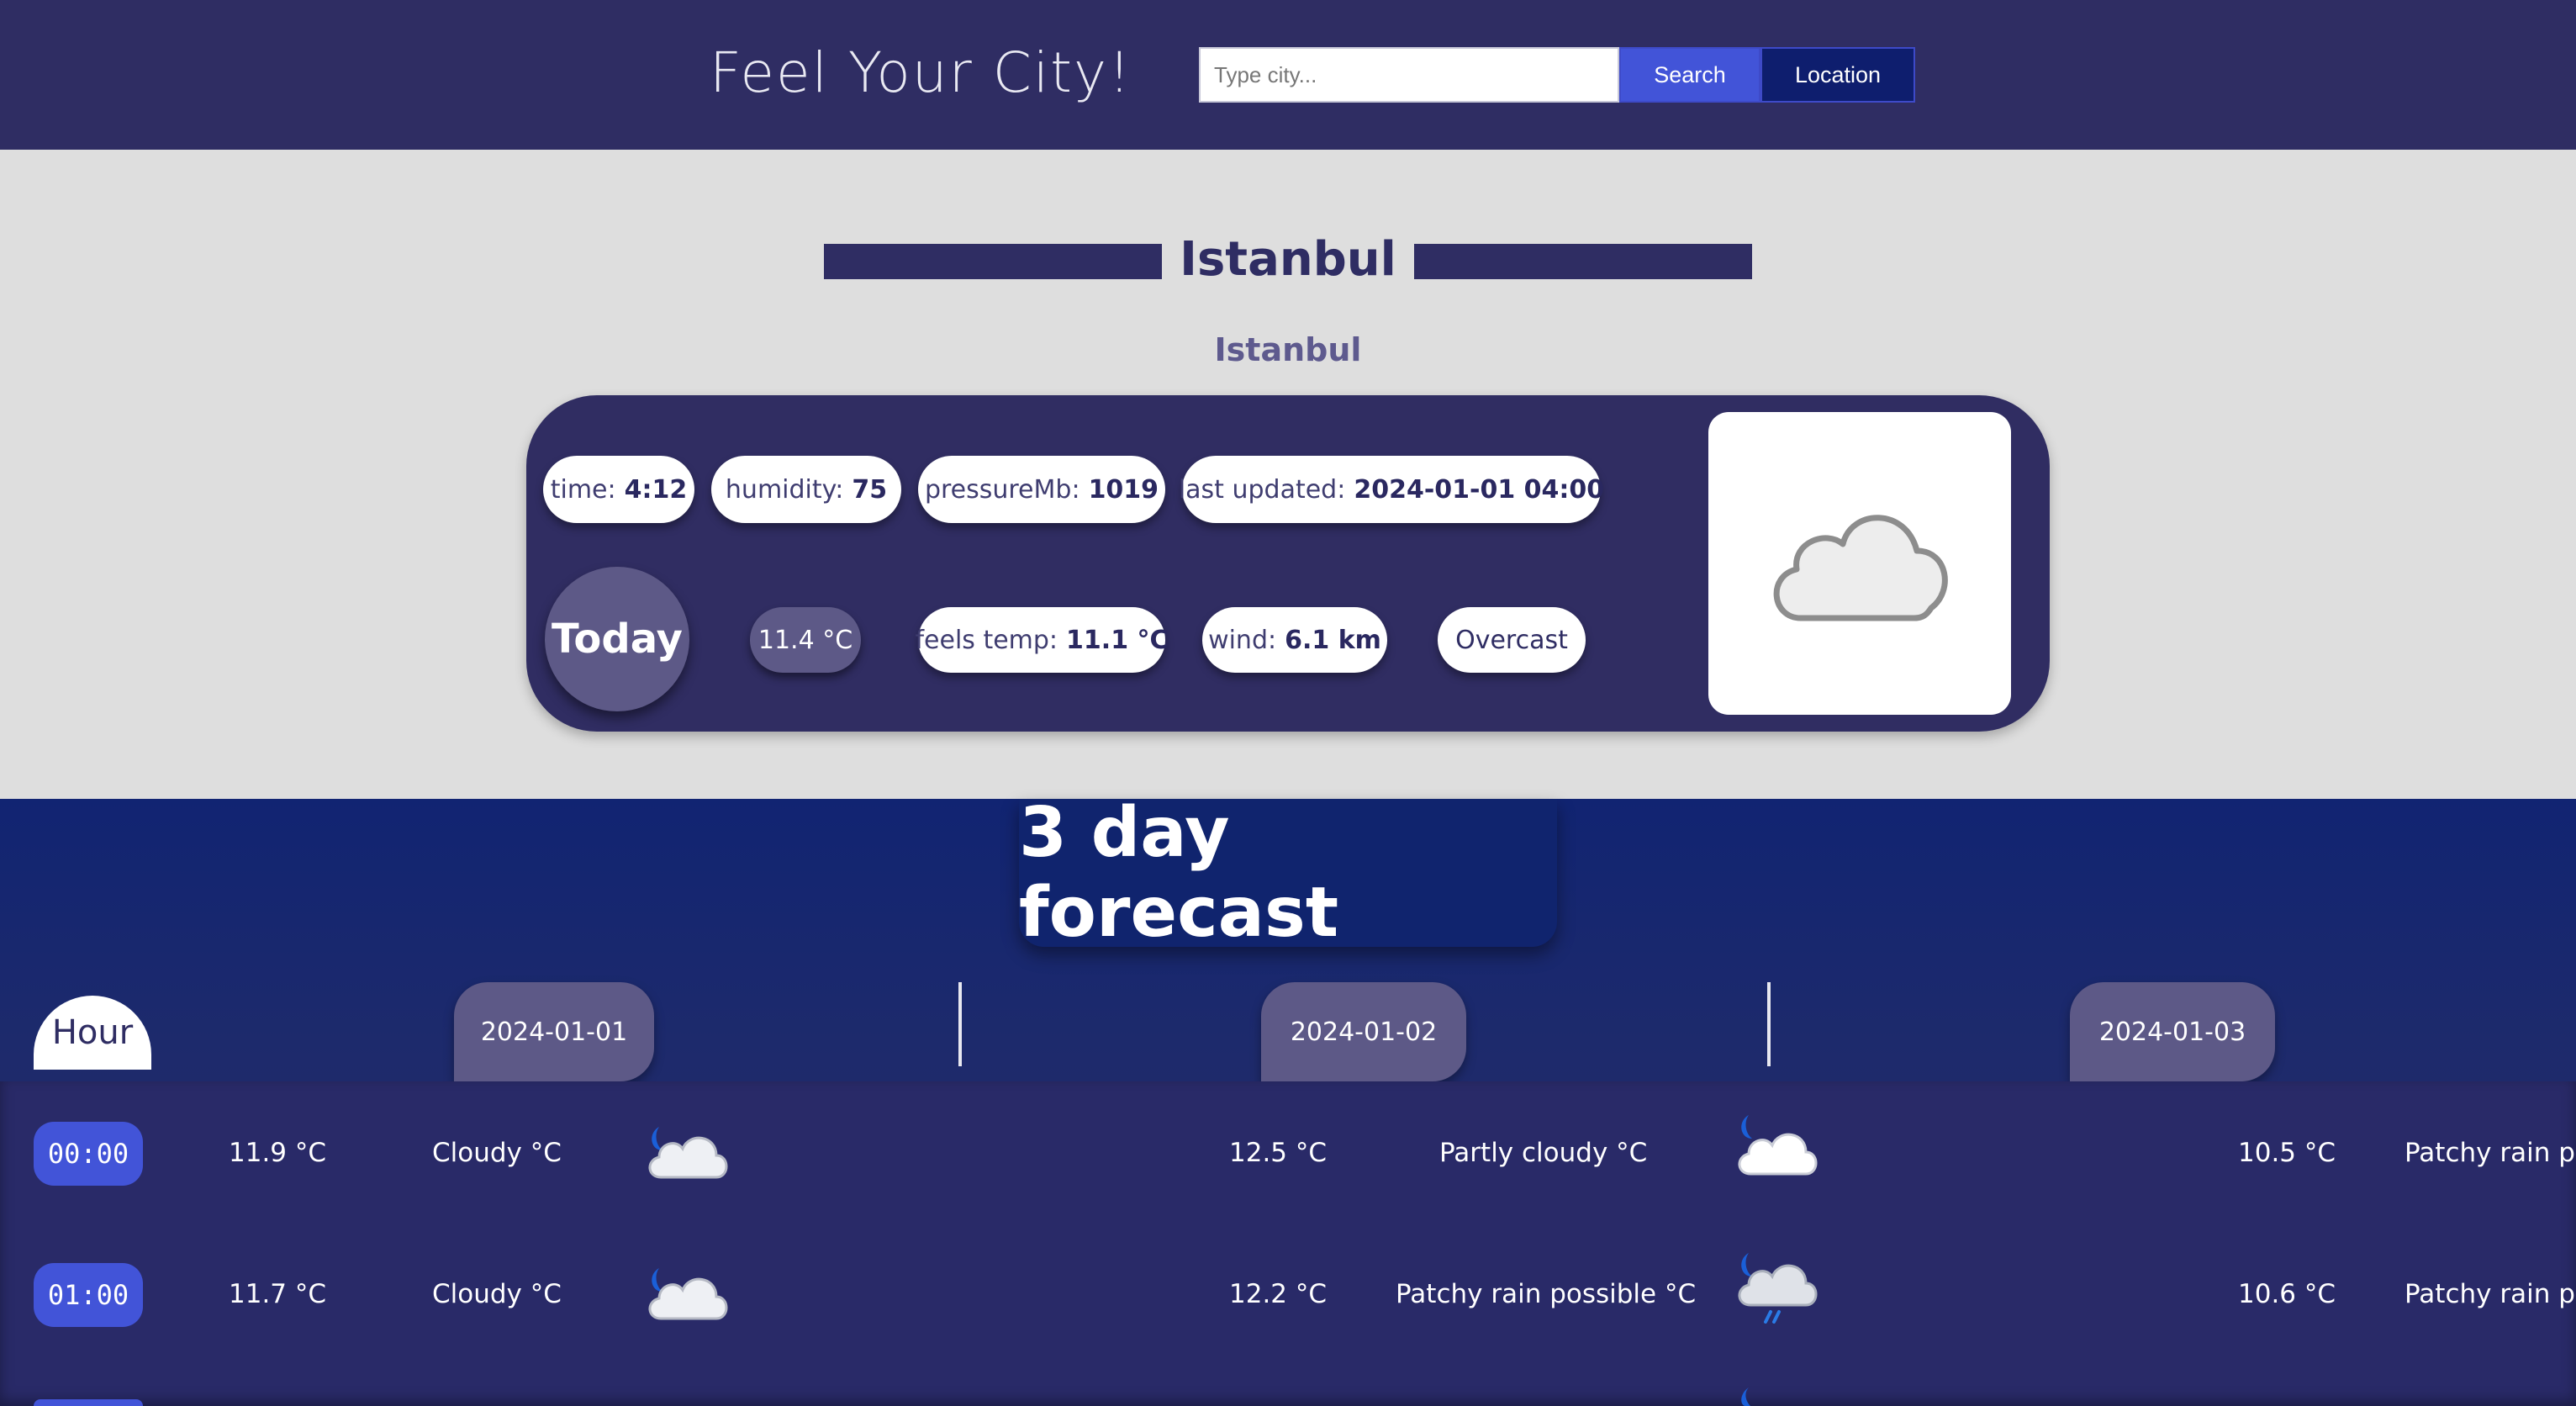 The image size is (2576, 1406). Describe the element at coordinates (1861, 568) in the screenshot. I see `cloud-icon` at that location.